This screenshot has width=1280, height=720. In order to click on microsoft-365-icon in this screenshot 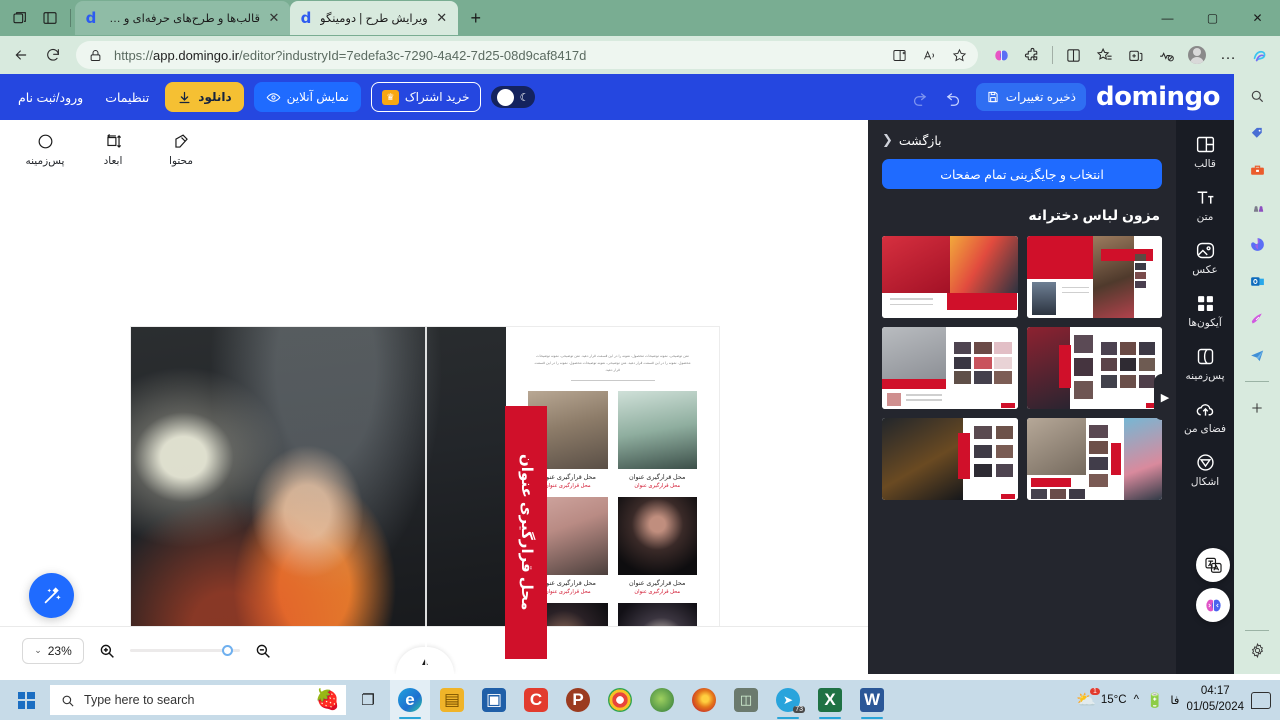, I will do `click(1257, 244)`.